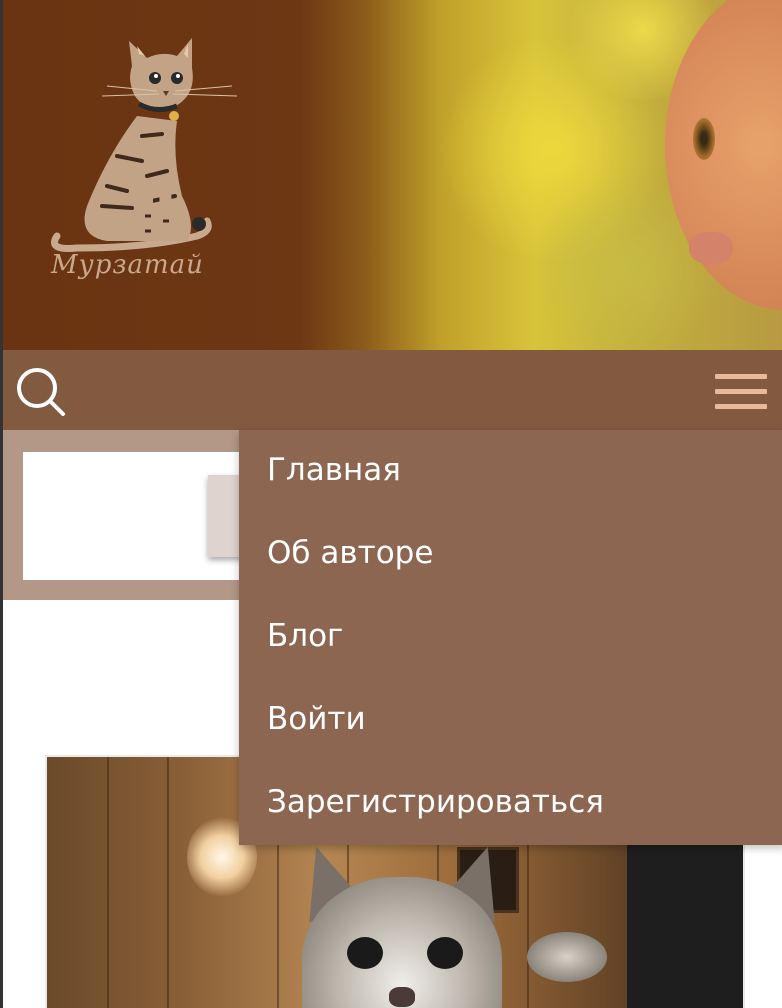 The width and height of the screenshot is (782, 1008). What do you see at coordinates (435, 802) in the screenshot?
I see `menu-item-register: Зарегистрироваться` at bounding box center [435, 802].